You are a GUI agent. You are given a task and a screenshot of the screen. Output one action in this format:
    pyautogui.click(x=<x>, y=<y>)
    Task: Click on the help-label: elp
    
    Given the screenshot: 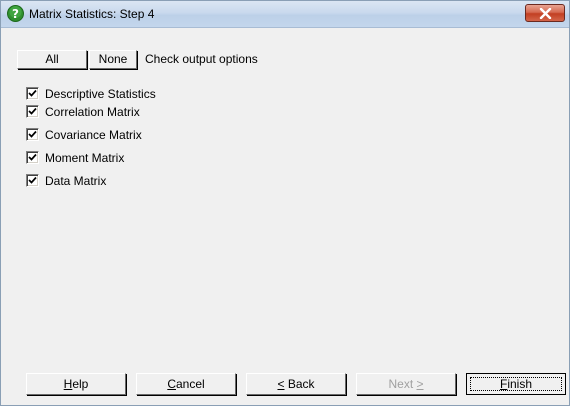 What is the action you would take?
    pyautogui.click(x=80, y=384)
    